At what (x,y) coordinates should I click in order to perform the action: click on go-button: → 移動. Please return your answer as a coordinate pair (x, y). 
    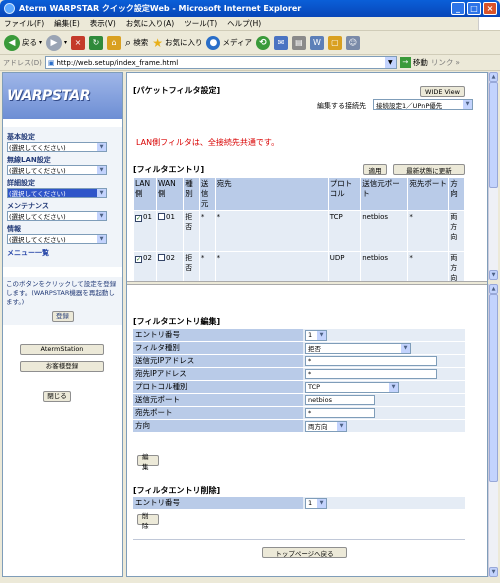
    Looking at the image, I should click on (413, 62).